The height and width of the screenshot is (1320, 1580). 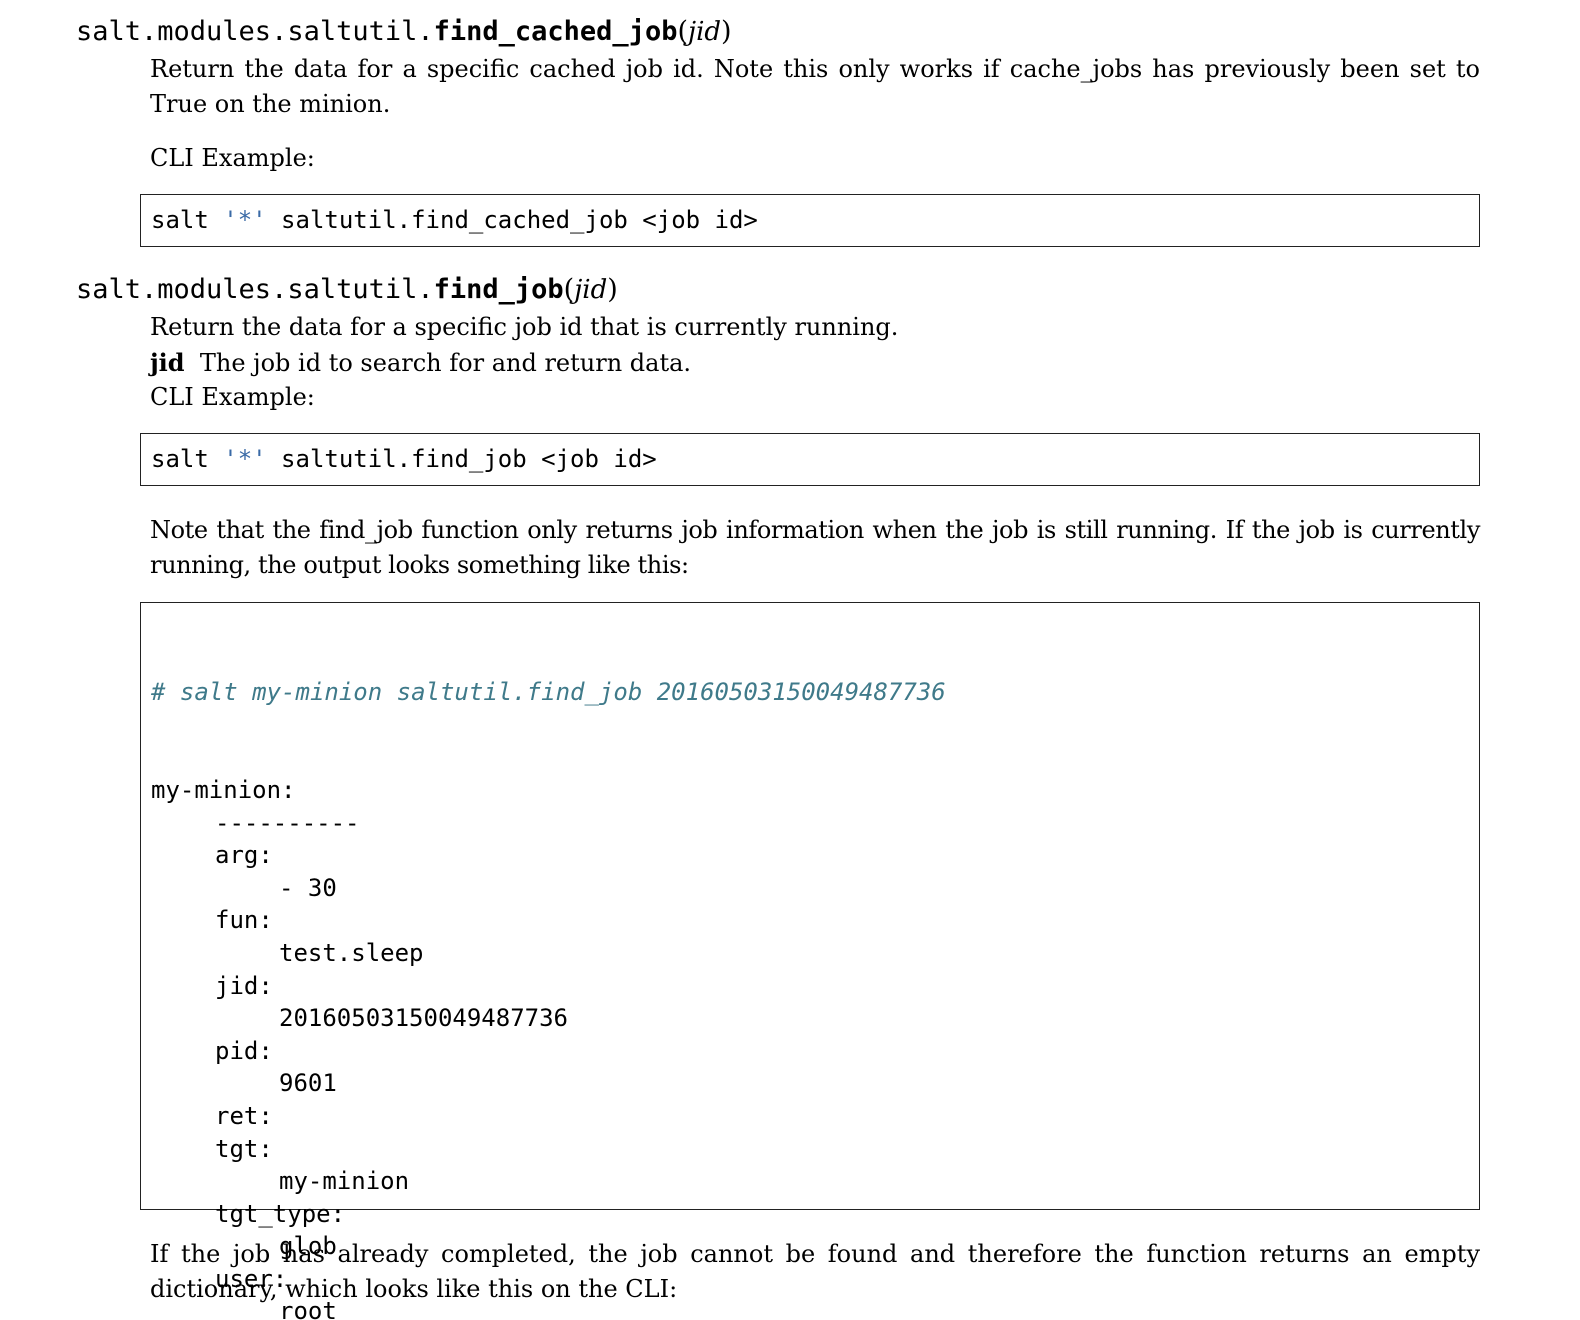 What do you see at coordinates (167, 362) in the screenshot?
I see `parameter-name: jid` at bounding box center [167, 362].